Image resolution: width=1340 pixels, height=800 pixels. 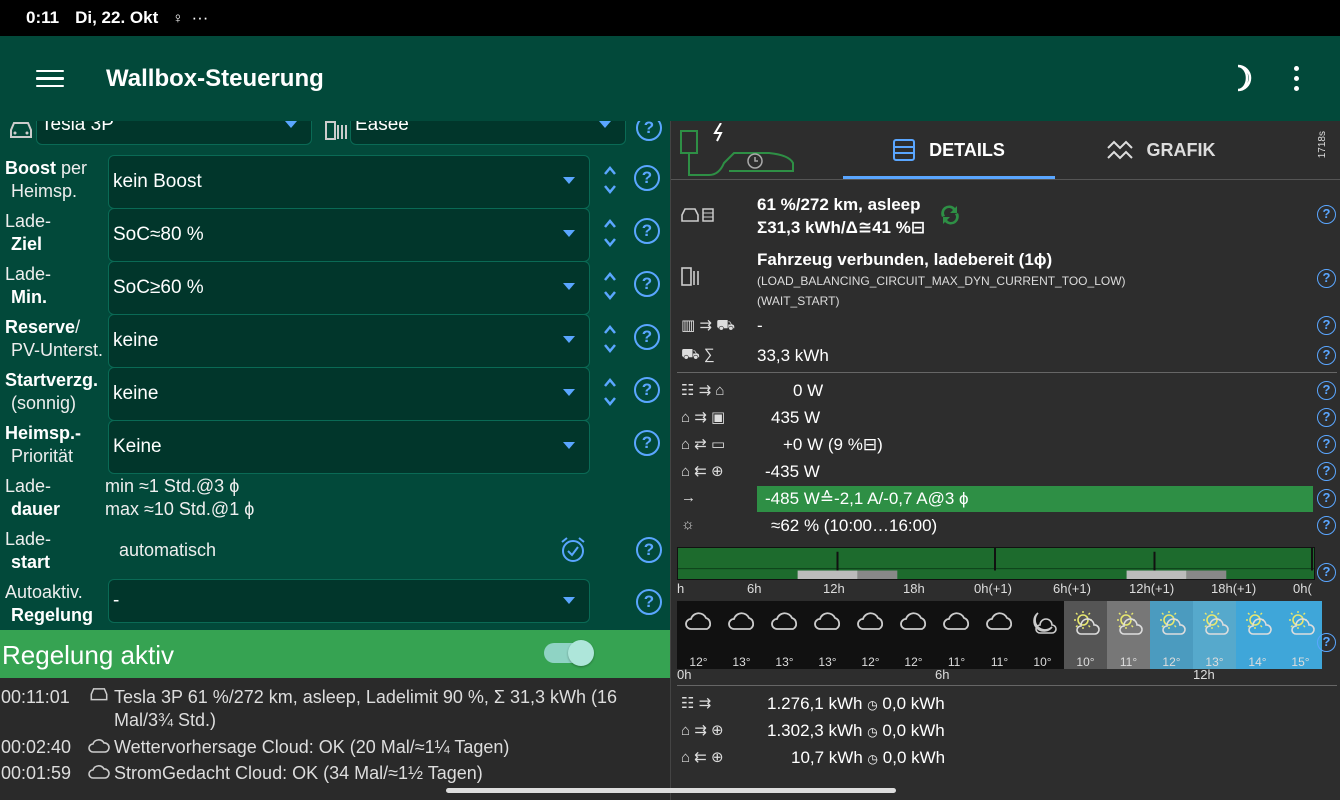 I want to click on ladeziel-select: SoC≈80 %, so click(x=349, y=235).